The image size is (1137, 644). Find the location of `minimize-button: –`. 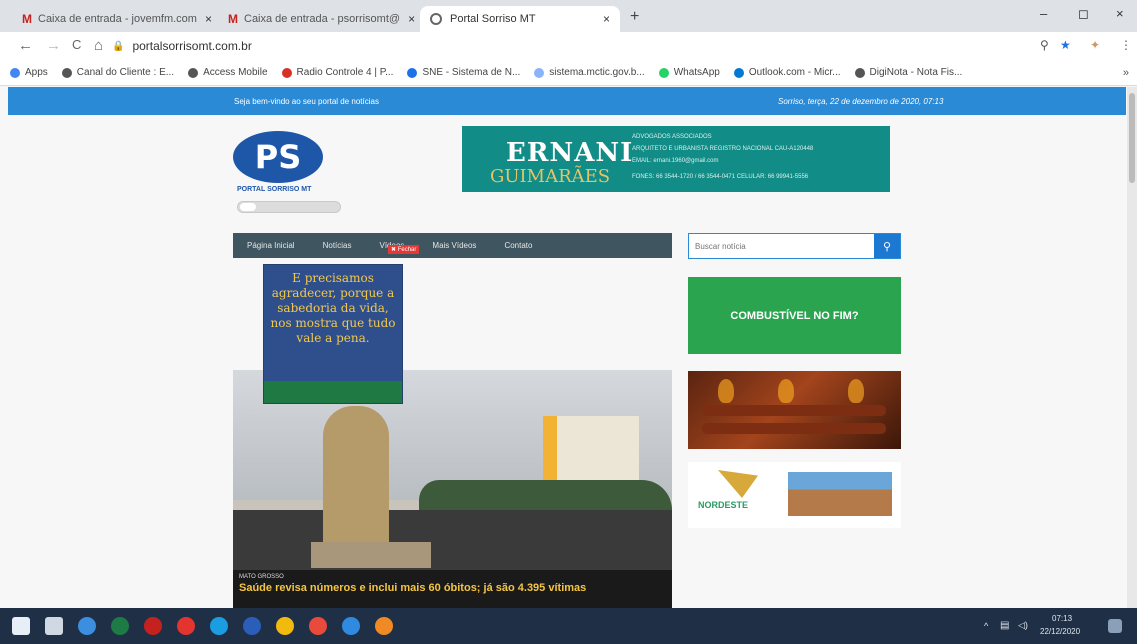

minimize-button: – is located at coordinates (1043, 13).